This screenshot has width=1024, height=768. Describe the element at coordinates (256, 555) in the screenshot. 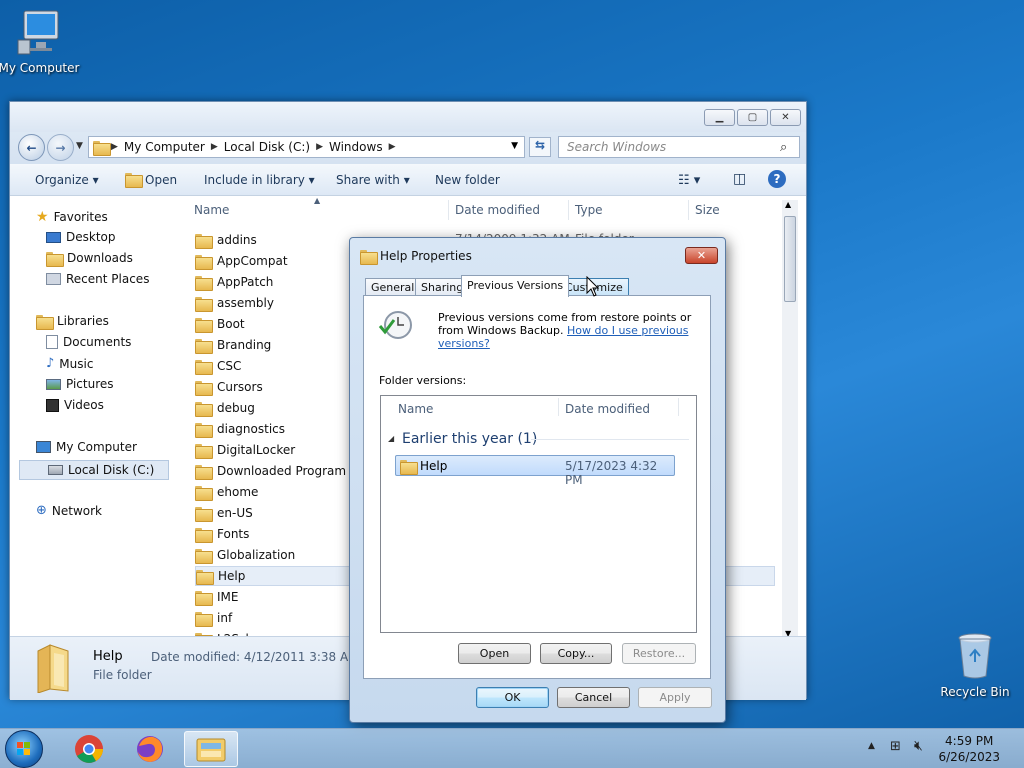

I see `file-name: Globalization` at that location.